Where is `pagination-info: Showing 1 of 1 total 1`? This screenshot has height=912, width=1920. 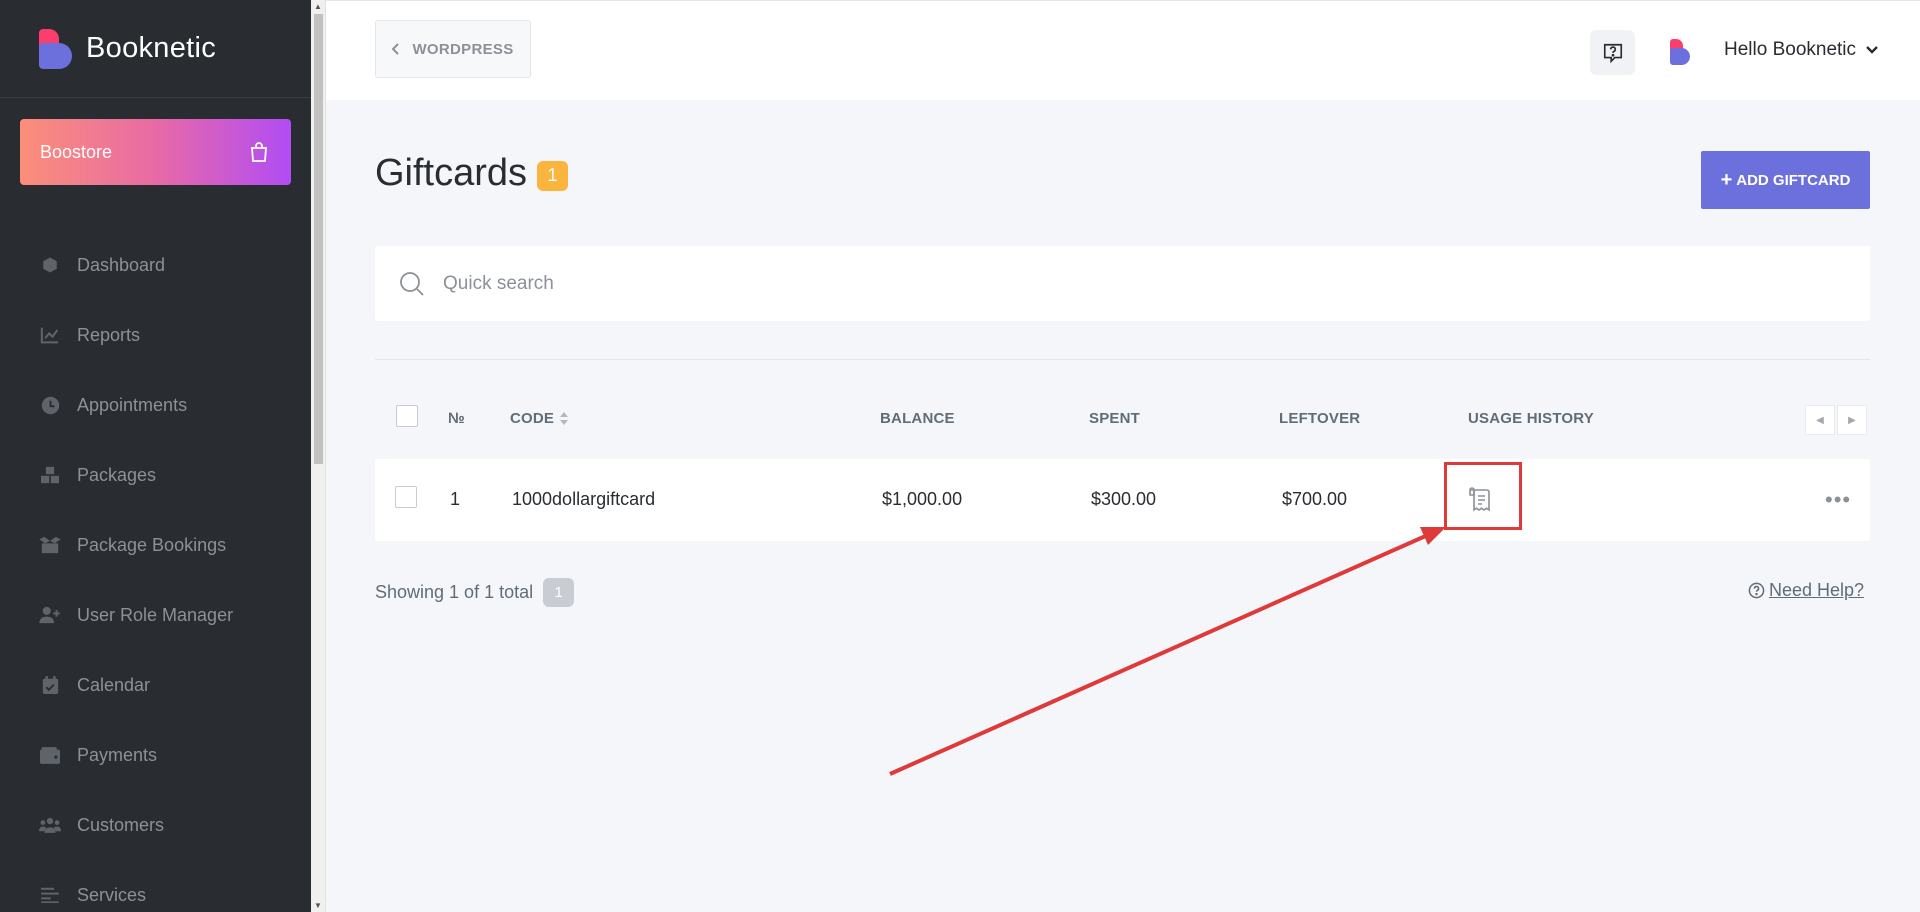
pagination-info: Showing 1 of 1 total 1 is located at coordinates (475, 592).